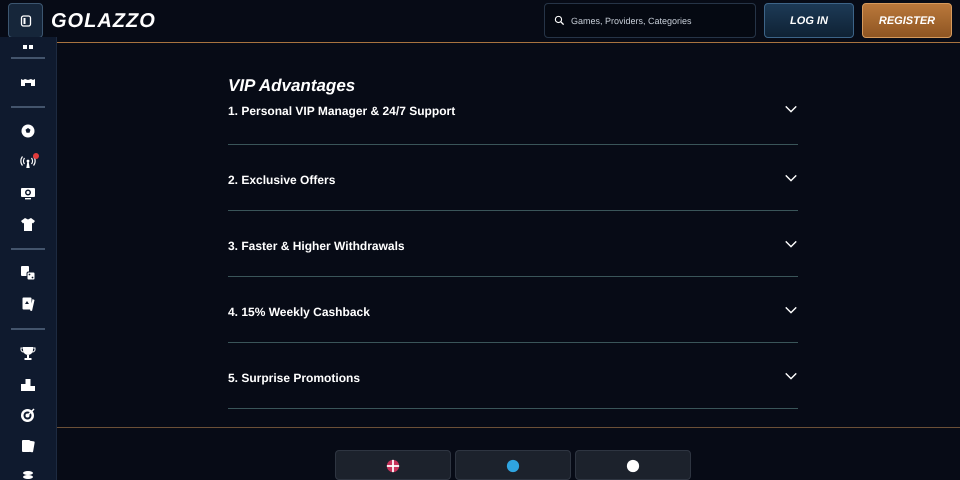  I want to click on accordion-title: 5. Surprise Promotions, so click(294, 379).